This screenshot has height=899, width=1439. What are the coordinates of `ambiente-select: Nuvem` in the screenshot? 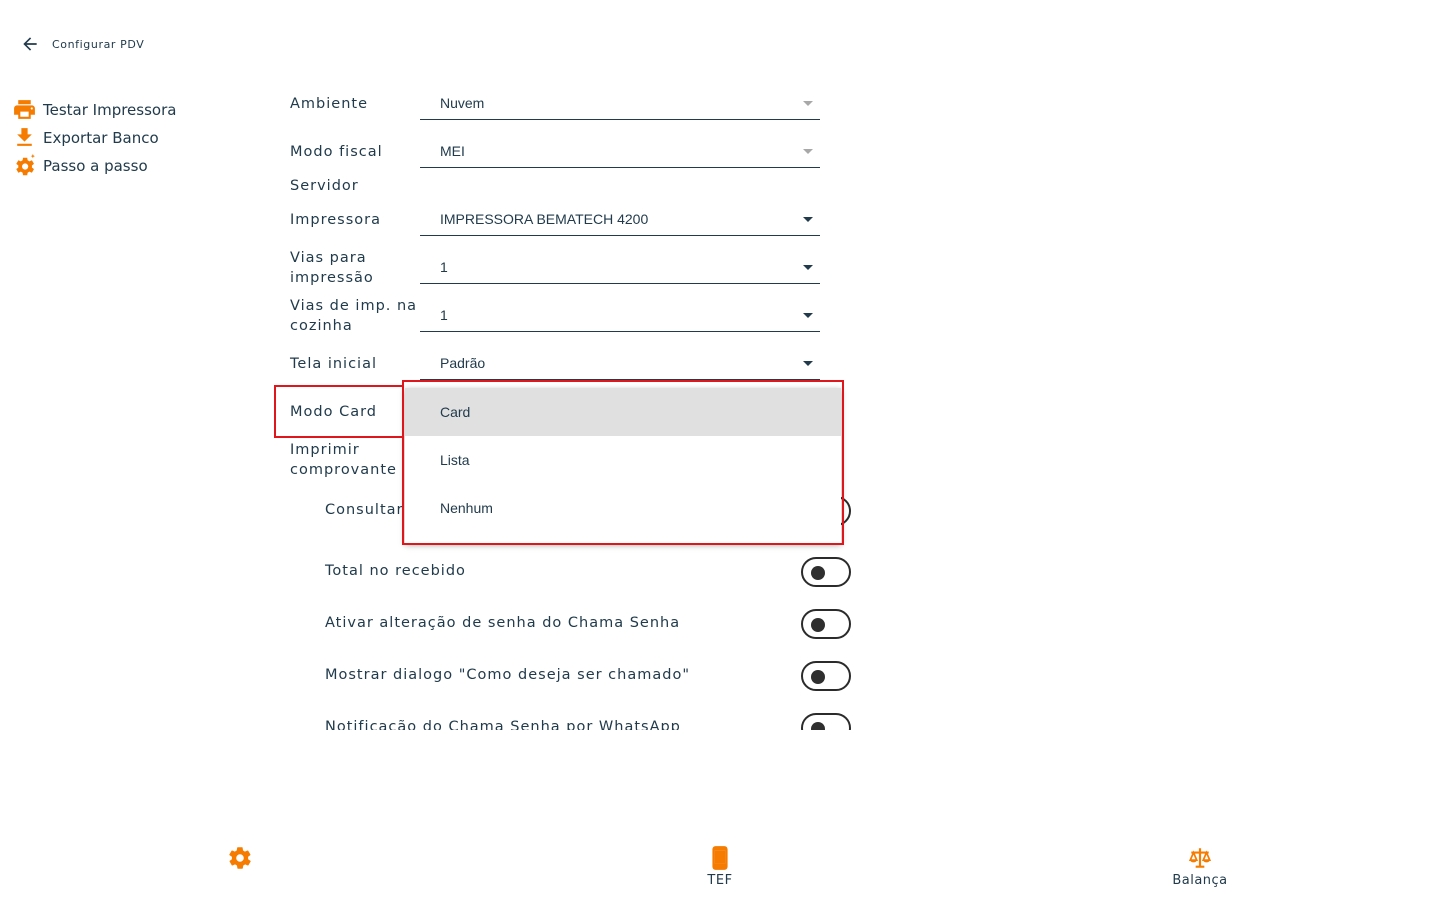 It's located at (620, 103).